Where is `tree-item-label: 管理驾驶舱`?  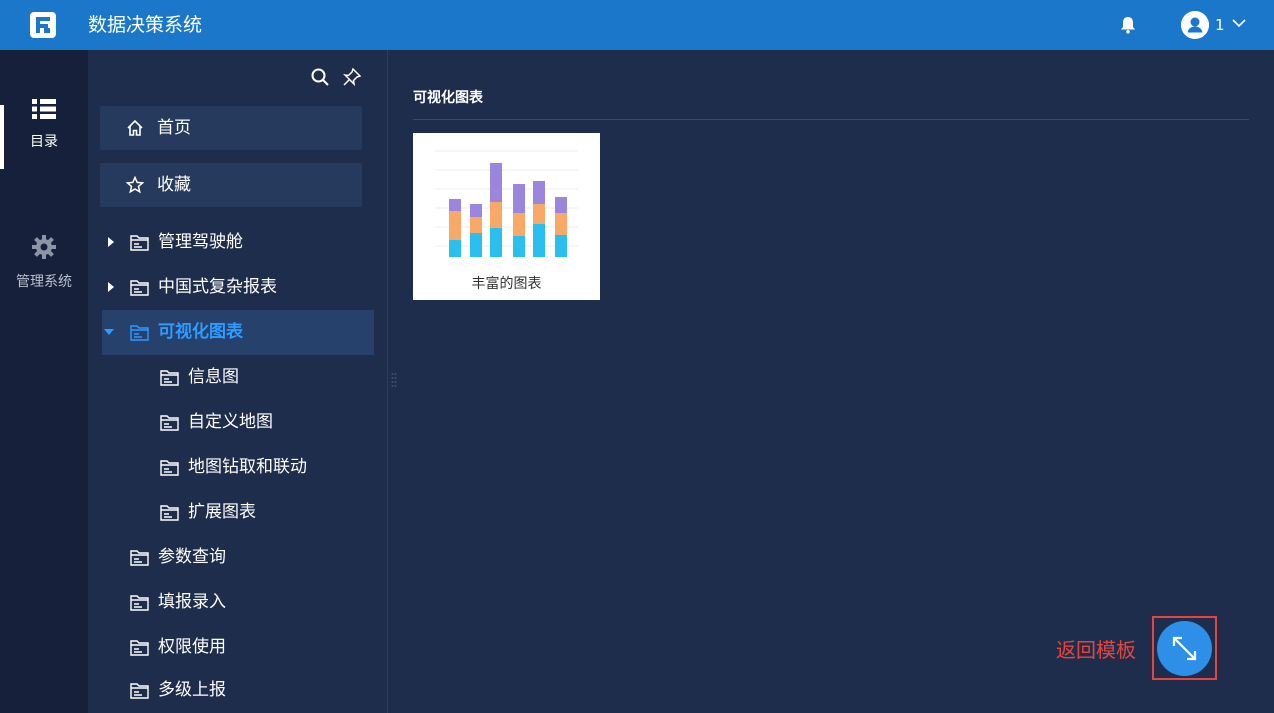
tree-item-label: 管理驾驶舱 is located at coordinates (200, 242).